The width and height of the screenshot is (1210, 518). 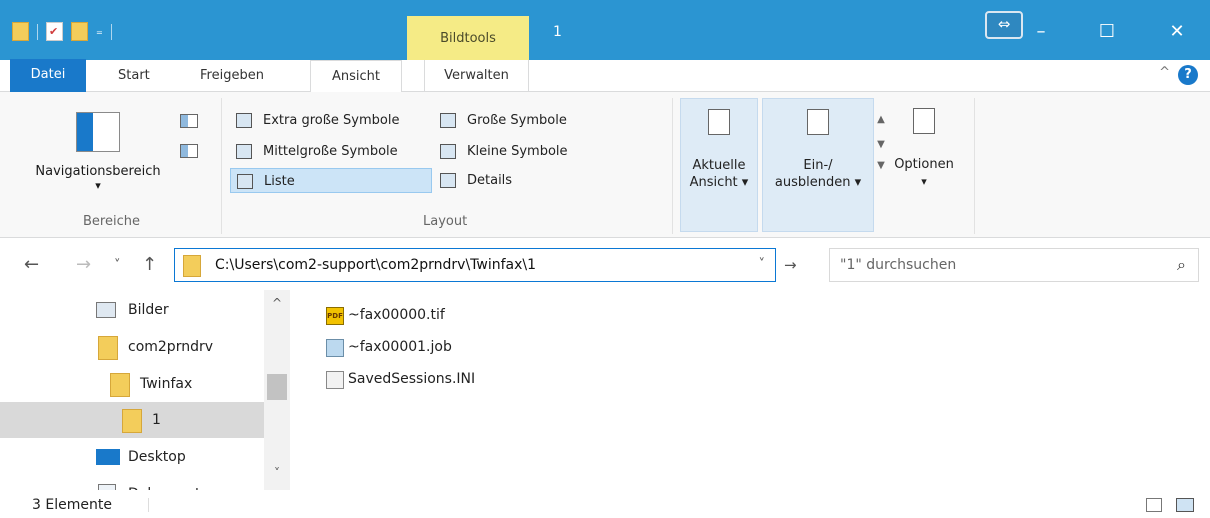 What do you see at coordinates (1107, 32) in the screenshot?
I see `maximize-button: ☐` at bounding box center [1107, 32].